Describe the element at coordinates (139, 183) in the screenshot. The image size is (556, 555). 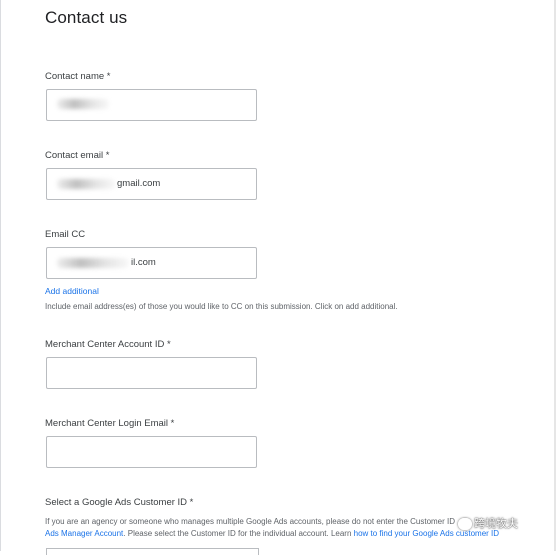
I see `contact-email-value: gmail.com` at that location.